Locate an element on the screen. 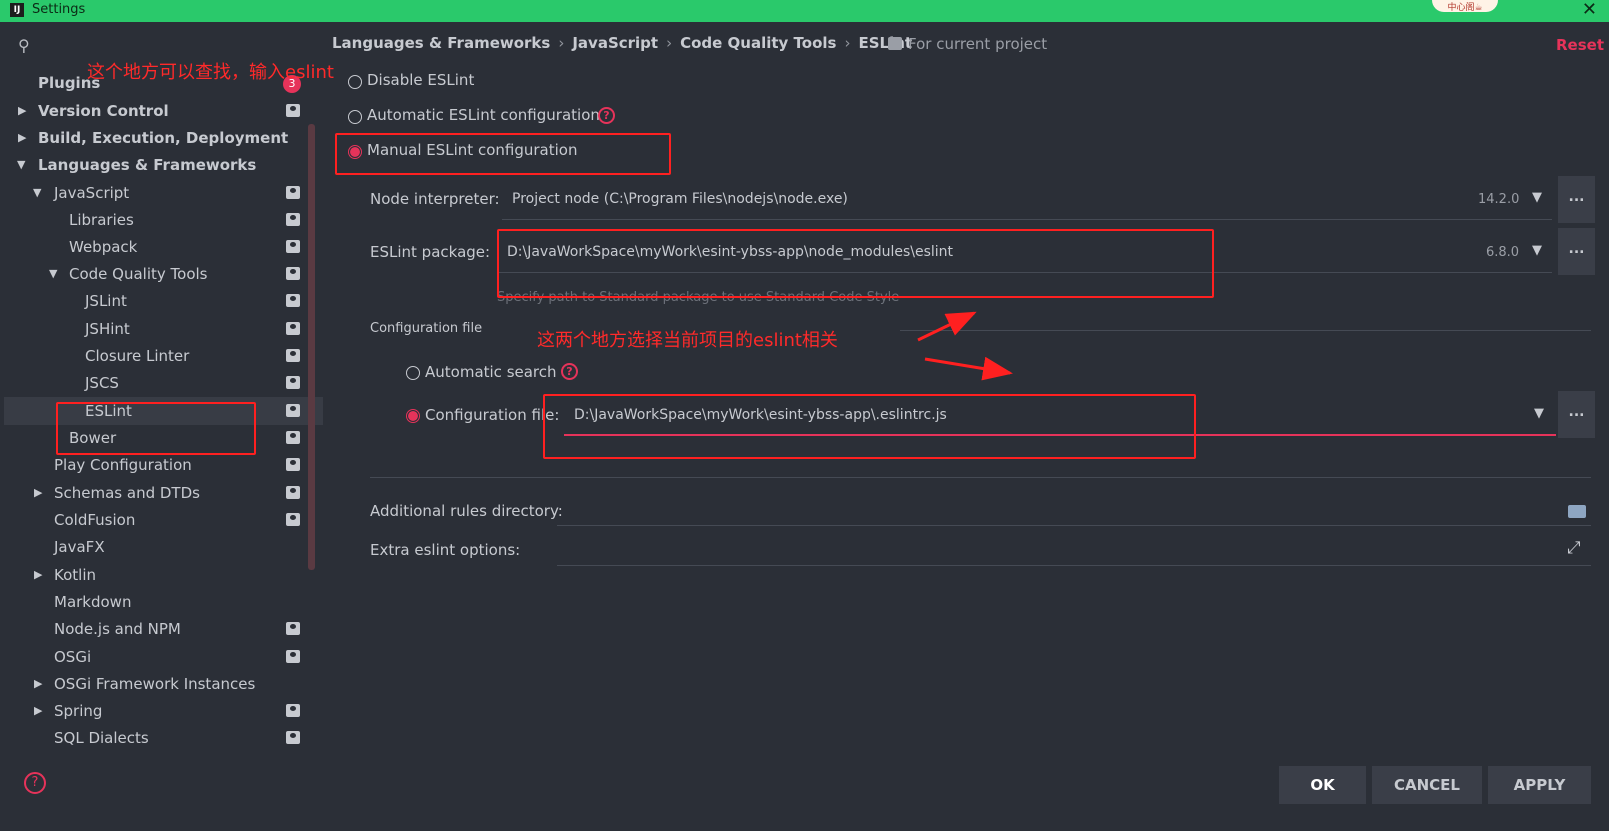 Image resolution: width=1609 pixels, height=831 pixels. annotation-arrows is located at coordinates (965, 346).